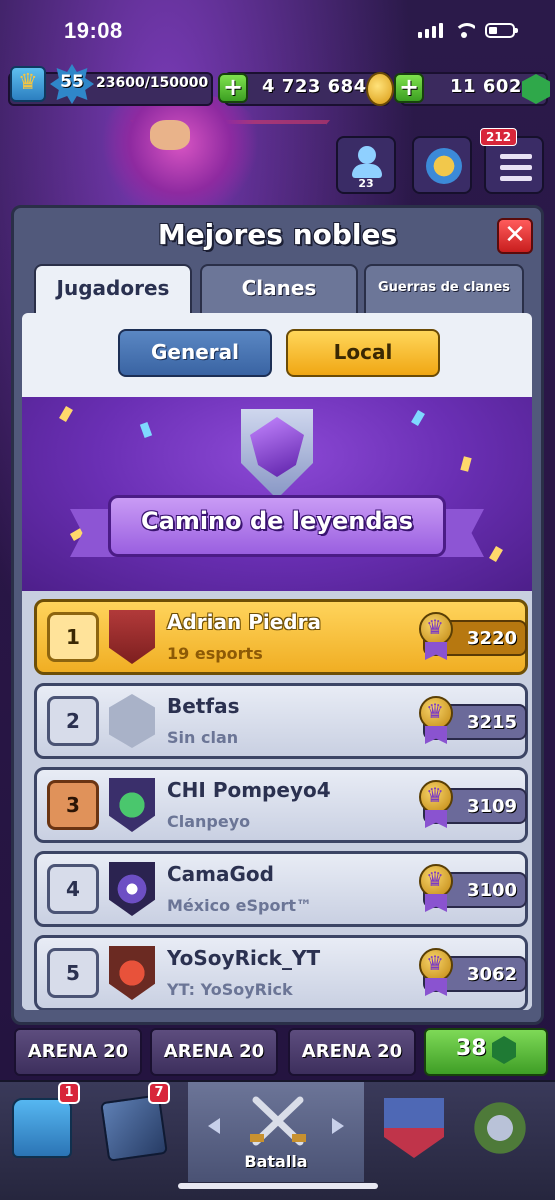 This screenshot has height=1200, width=555. I want to click on hero-character-art, so click(180, 155).